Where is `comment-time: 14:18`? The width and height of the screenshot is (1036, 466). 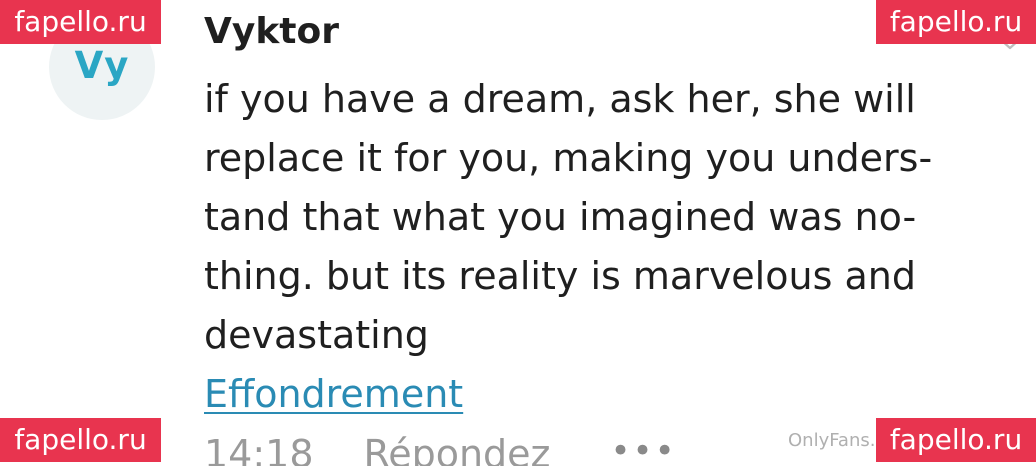 comment-time: 14:18 is located at coordinates (259, 449).